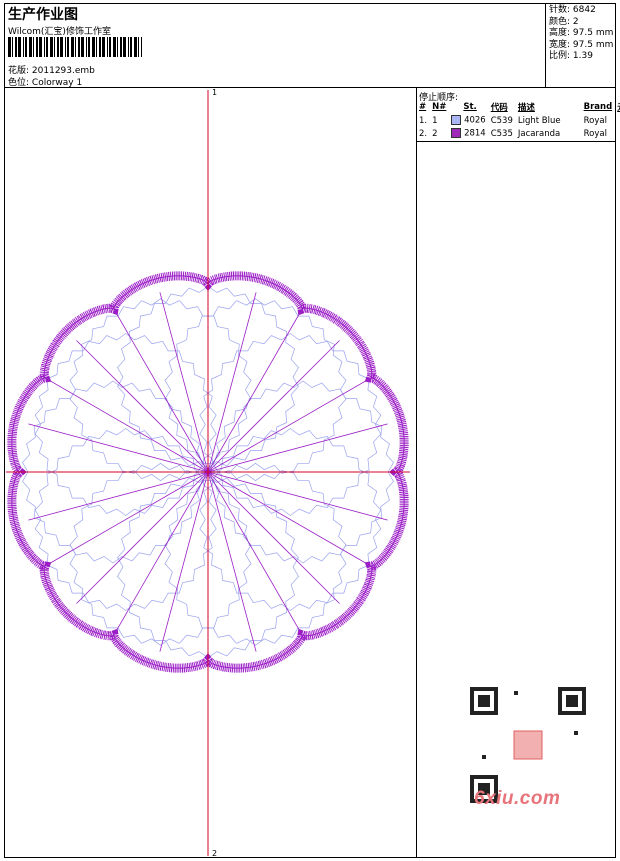 This screenshot has width=620, height=861. Describe the element at coordinates (572, 10) in the screenshot. I see `stat-stitches: 针数: 6842` at that location.